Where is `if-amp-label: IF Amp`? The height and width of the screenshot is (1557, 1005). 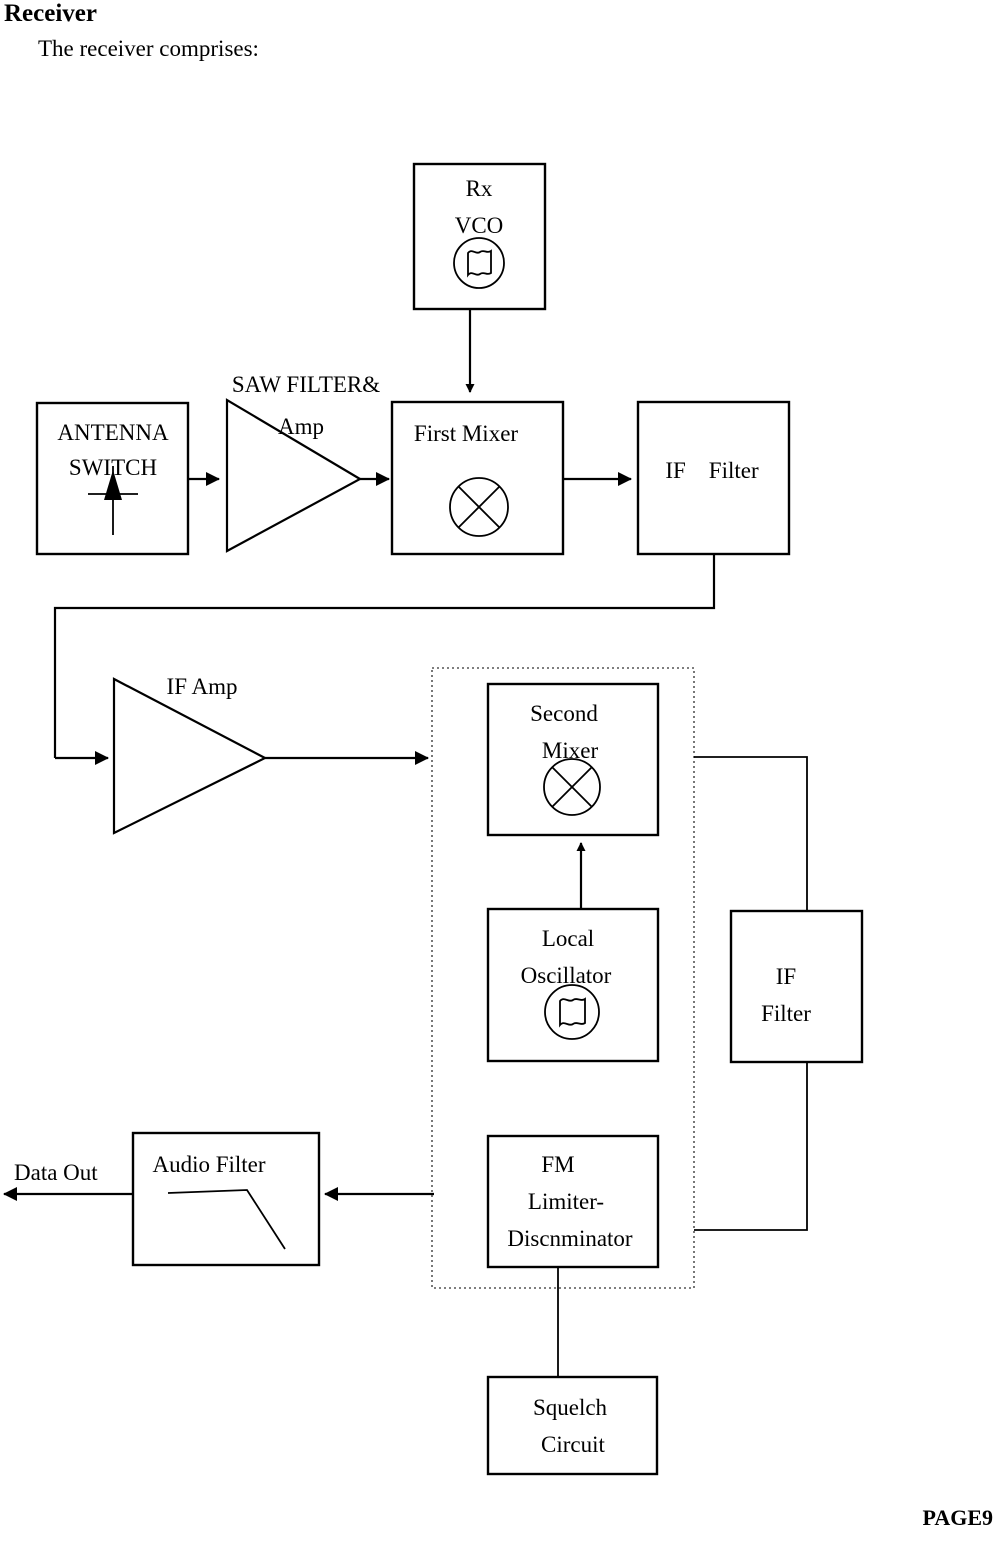
if-amp-label: IF Amp is located at coordinates (202, 686).